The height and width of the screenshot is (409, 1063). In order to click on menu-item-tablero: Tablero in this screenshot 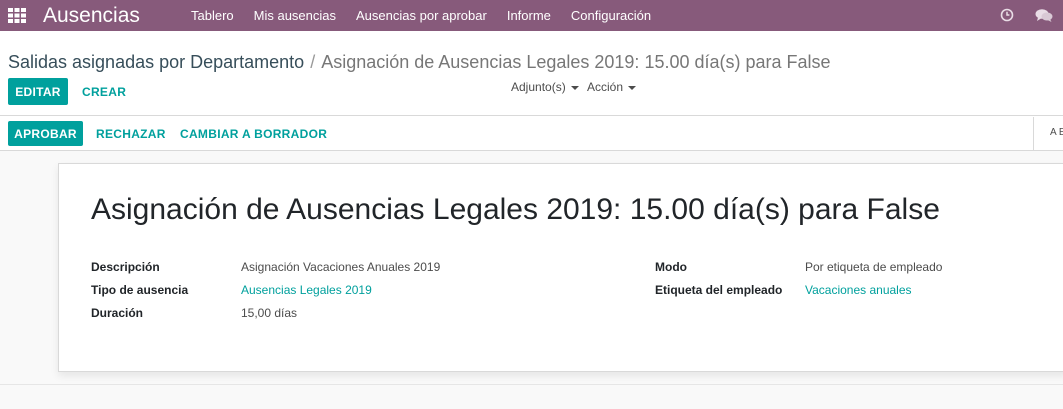, I will do `click(212, 15)`.